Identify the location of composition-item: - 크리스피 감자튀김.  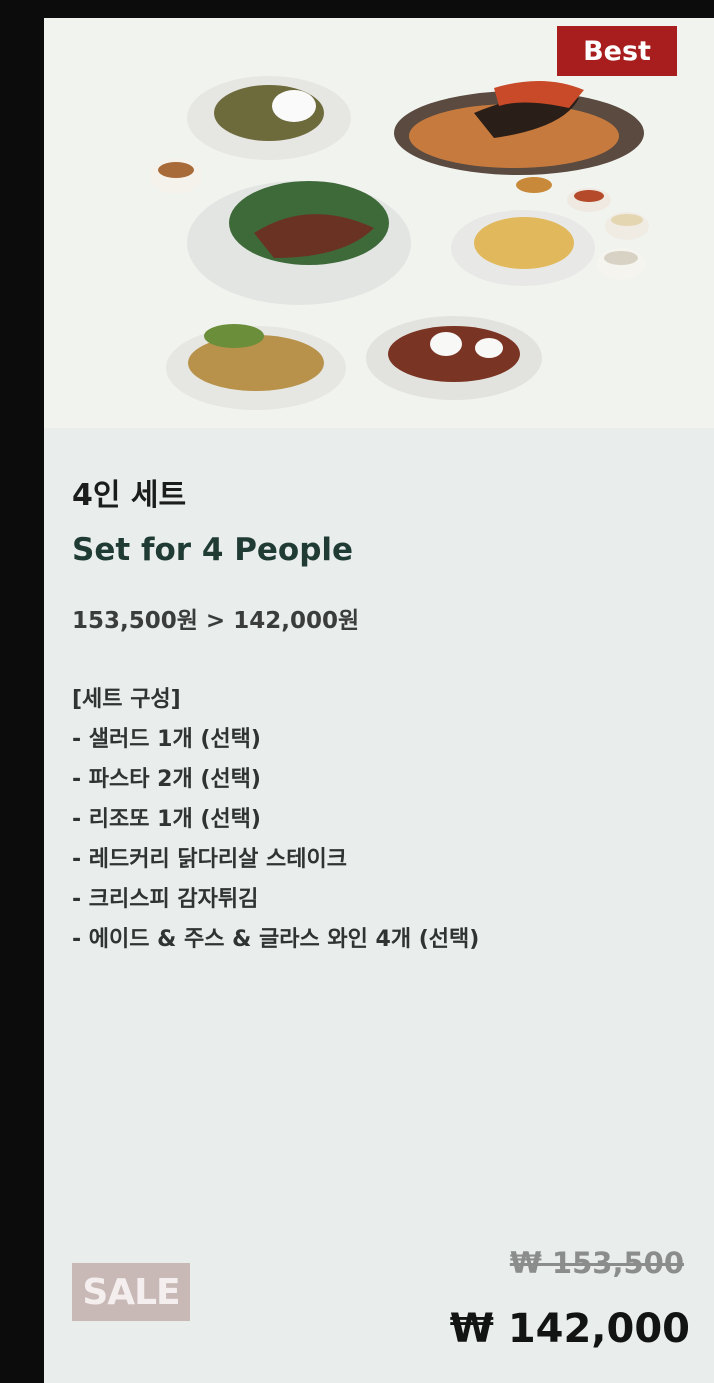
(165, 899).